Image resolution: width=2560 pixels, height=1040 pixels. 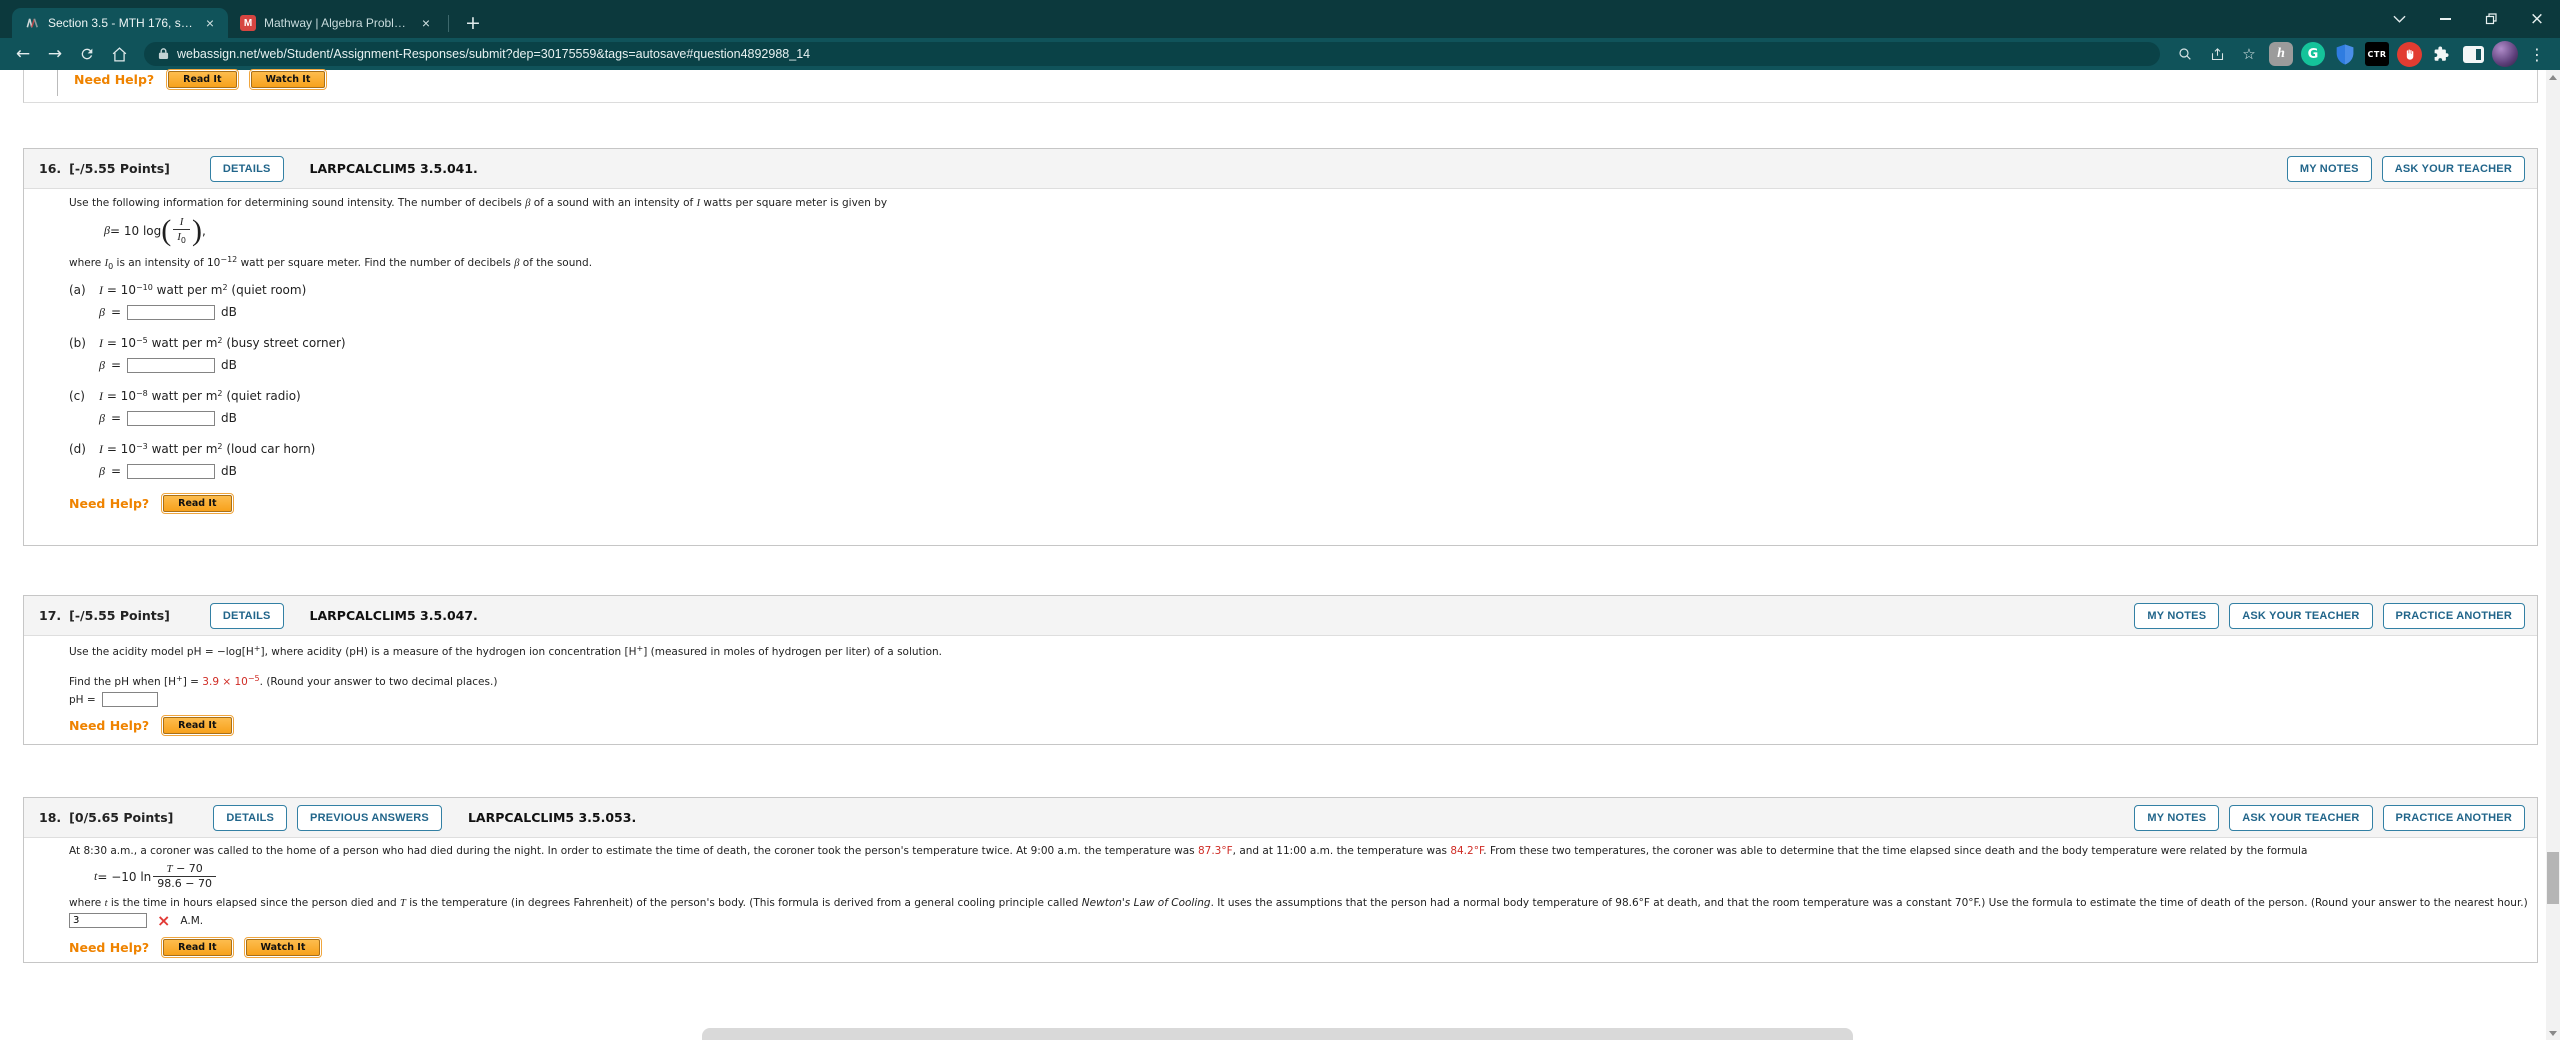 What do you see at coordinates (141, 393) in the screenshot?
I see `superscript: −8` at bounding box center [141, 393].